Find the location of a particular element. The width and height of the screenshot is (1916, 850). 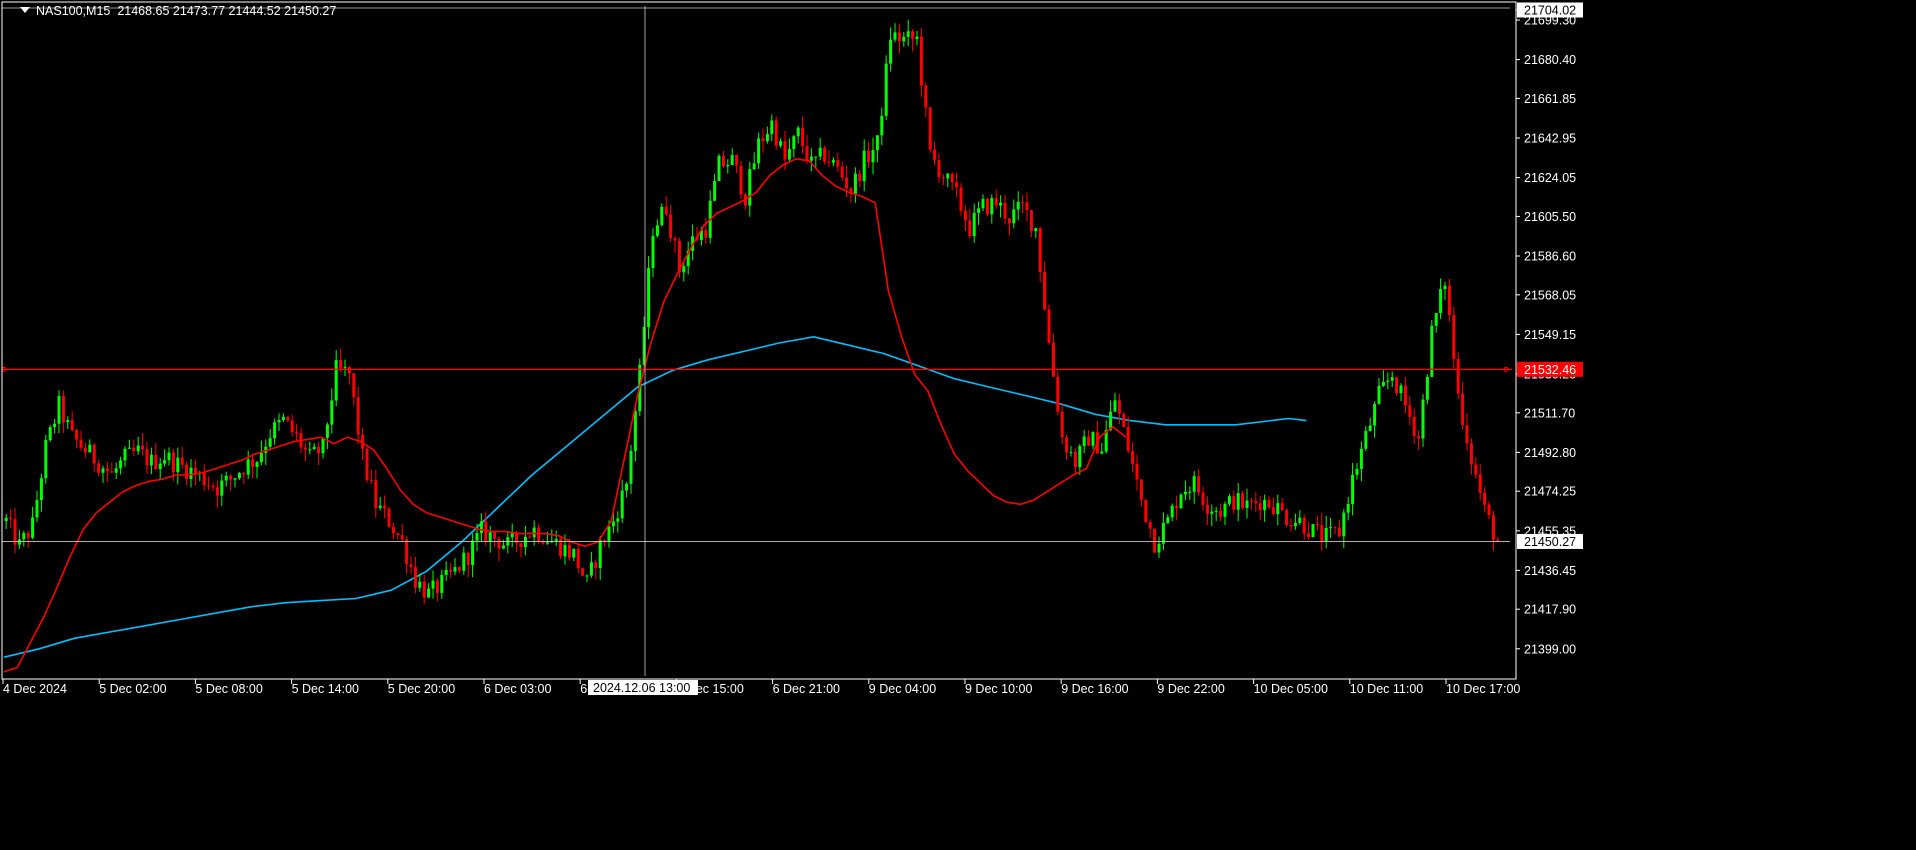

y-tick-label: 21568.05 is located at coordinates (1550, 295).